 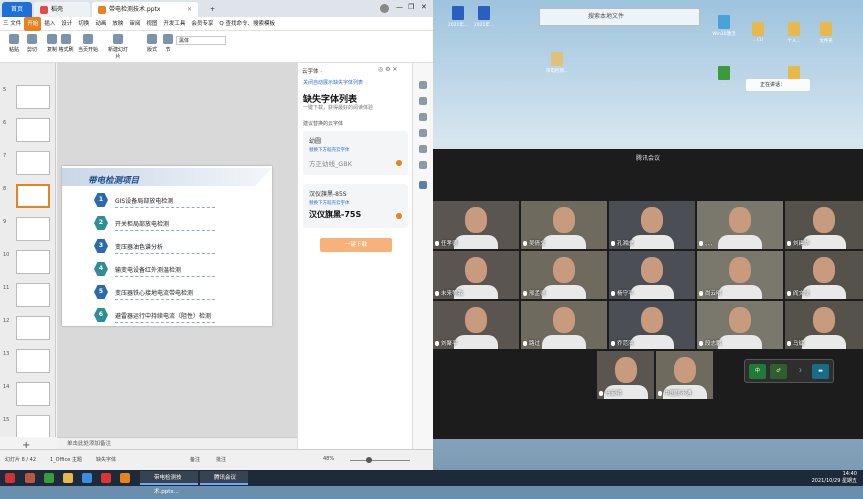 I want to click on font-name-select: 黑体, so click(x=201, y=40).